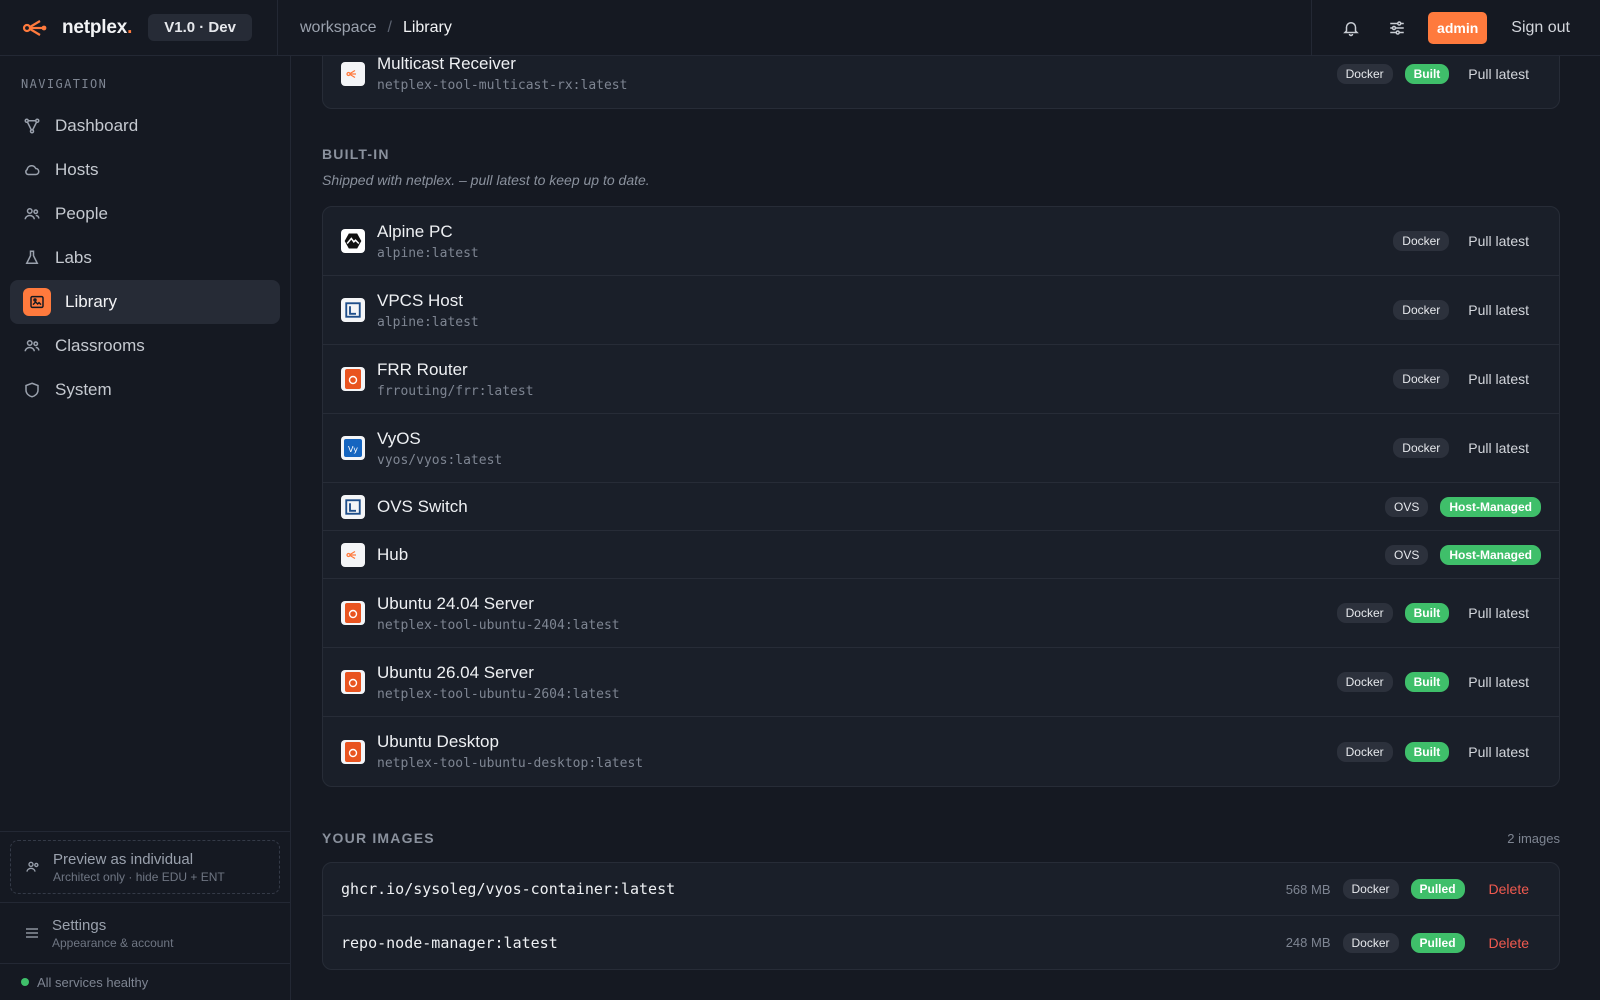  I want to click on image-ref: repo-node-manager:latest, so click(449, 942).